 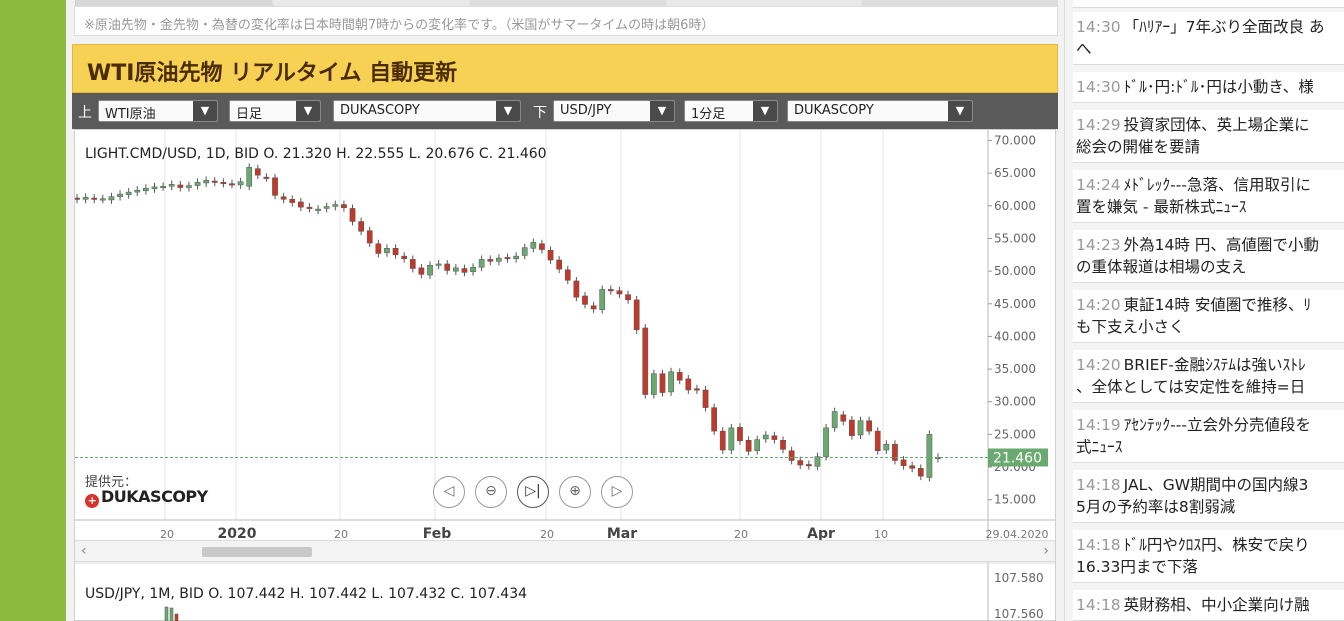 What do you see at coordinates (1015, 173) in the screenshot?
I see `price-tick-label: 65.000` at bounding box center [1015, 173].